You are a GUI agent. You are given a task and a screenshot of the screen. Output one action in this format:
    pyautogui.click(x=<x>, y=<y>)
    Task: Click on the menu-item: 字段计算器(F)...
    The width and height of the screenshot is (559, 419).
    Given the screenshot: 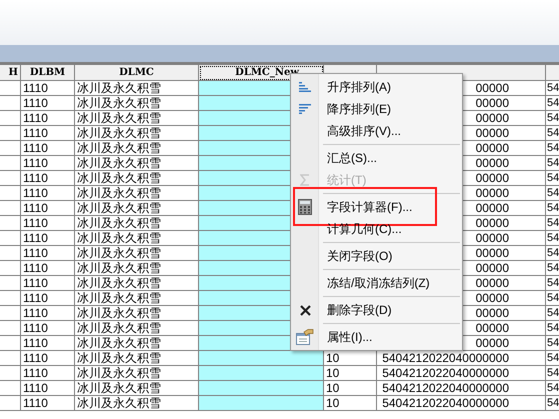 What is the action you would take?
    pyautogui.click(x=376, y=207)
    